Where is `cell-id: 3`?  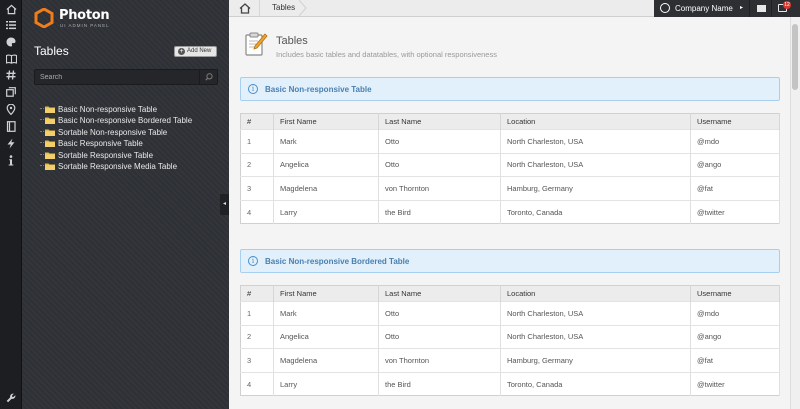 cell-id: 3 is located at coordinates (257, 188).